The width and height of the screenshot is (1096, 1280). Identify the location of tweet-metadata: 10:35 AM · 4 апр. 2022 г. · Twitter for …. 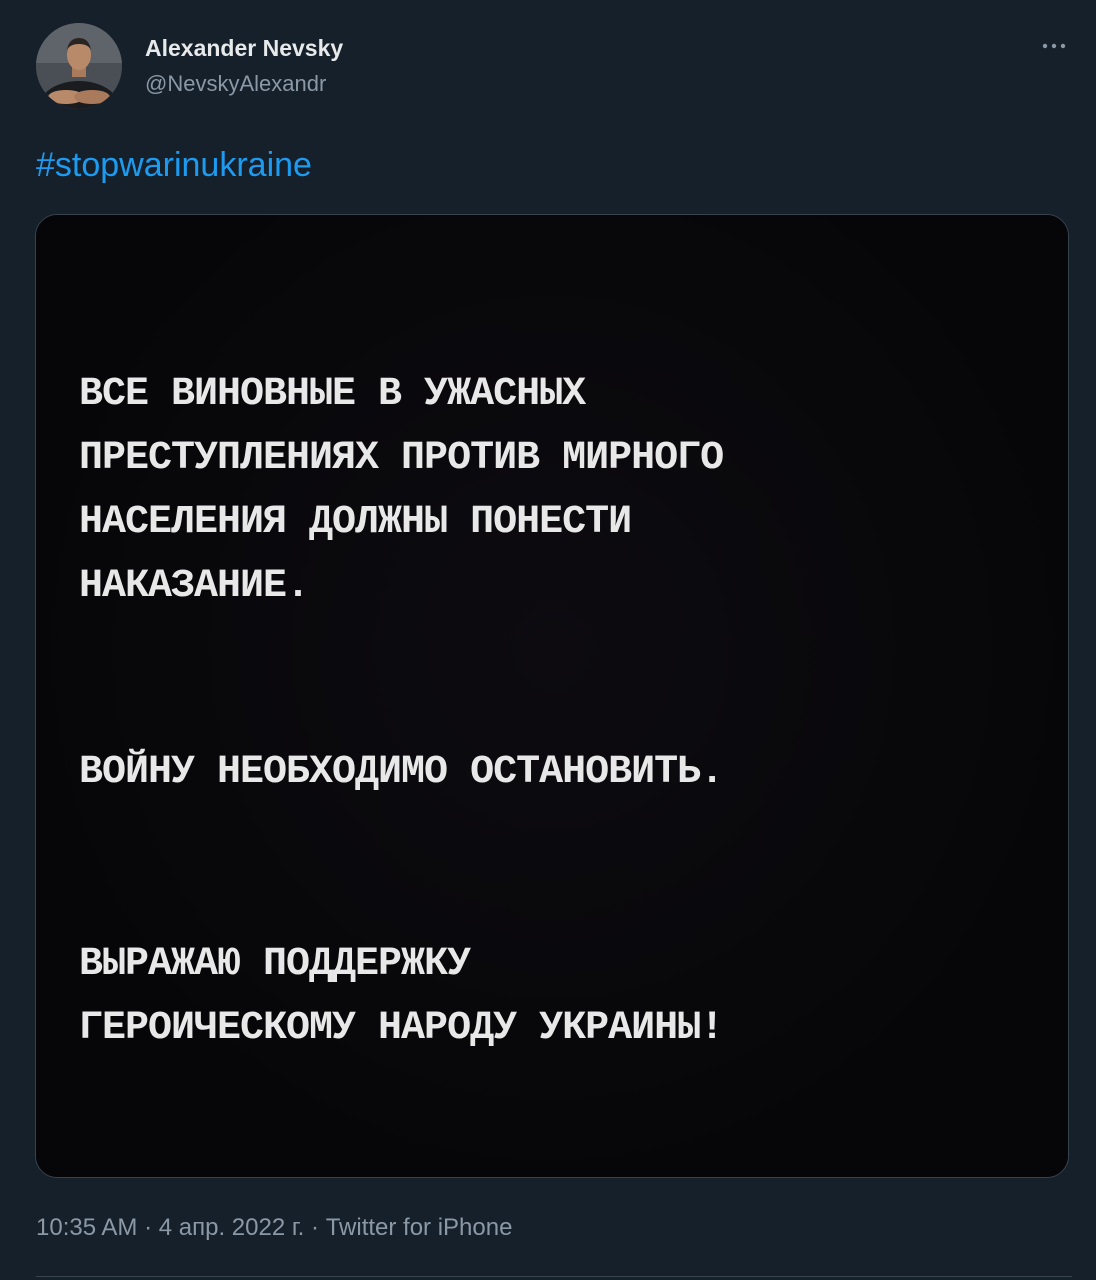
(274, 1228).